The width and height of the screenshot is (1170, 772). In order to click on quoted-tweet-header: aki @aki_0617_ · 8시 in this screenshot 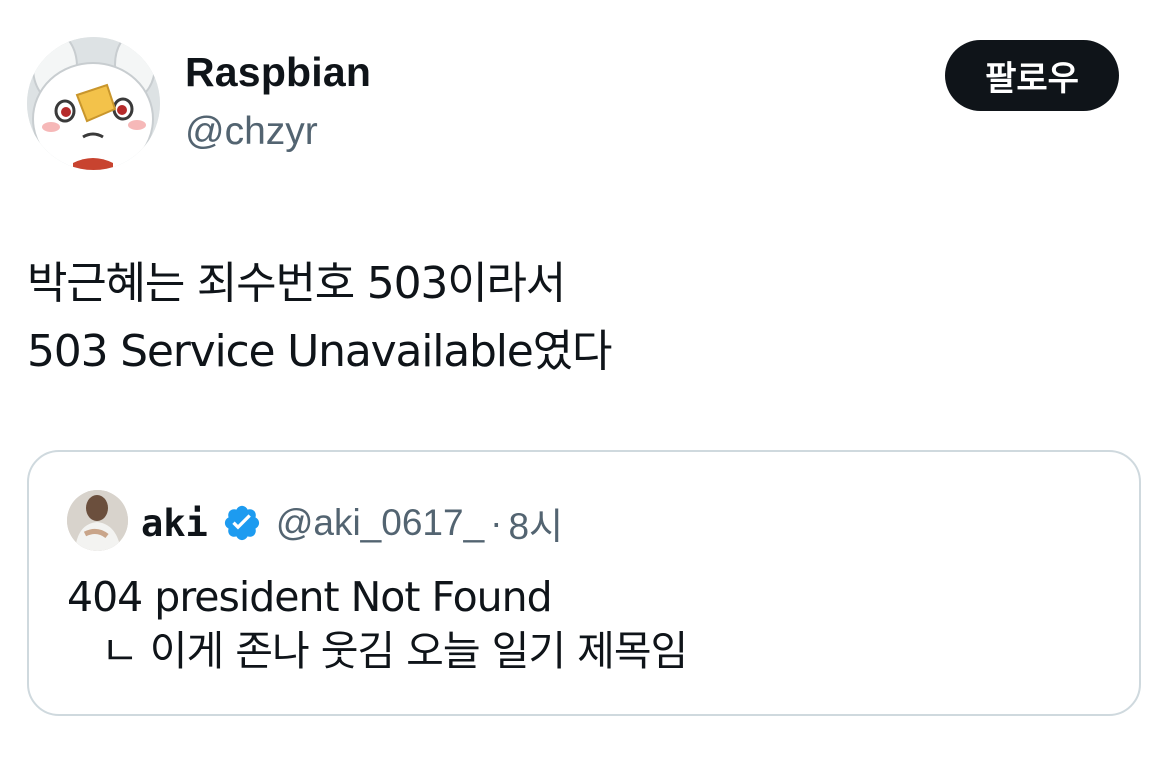, I will do `click(352, 523)`.